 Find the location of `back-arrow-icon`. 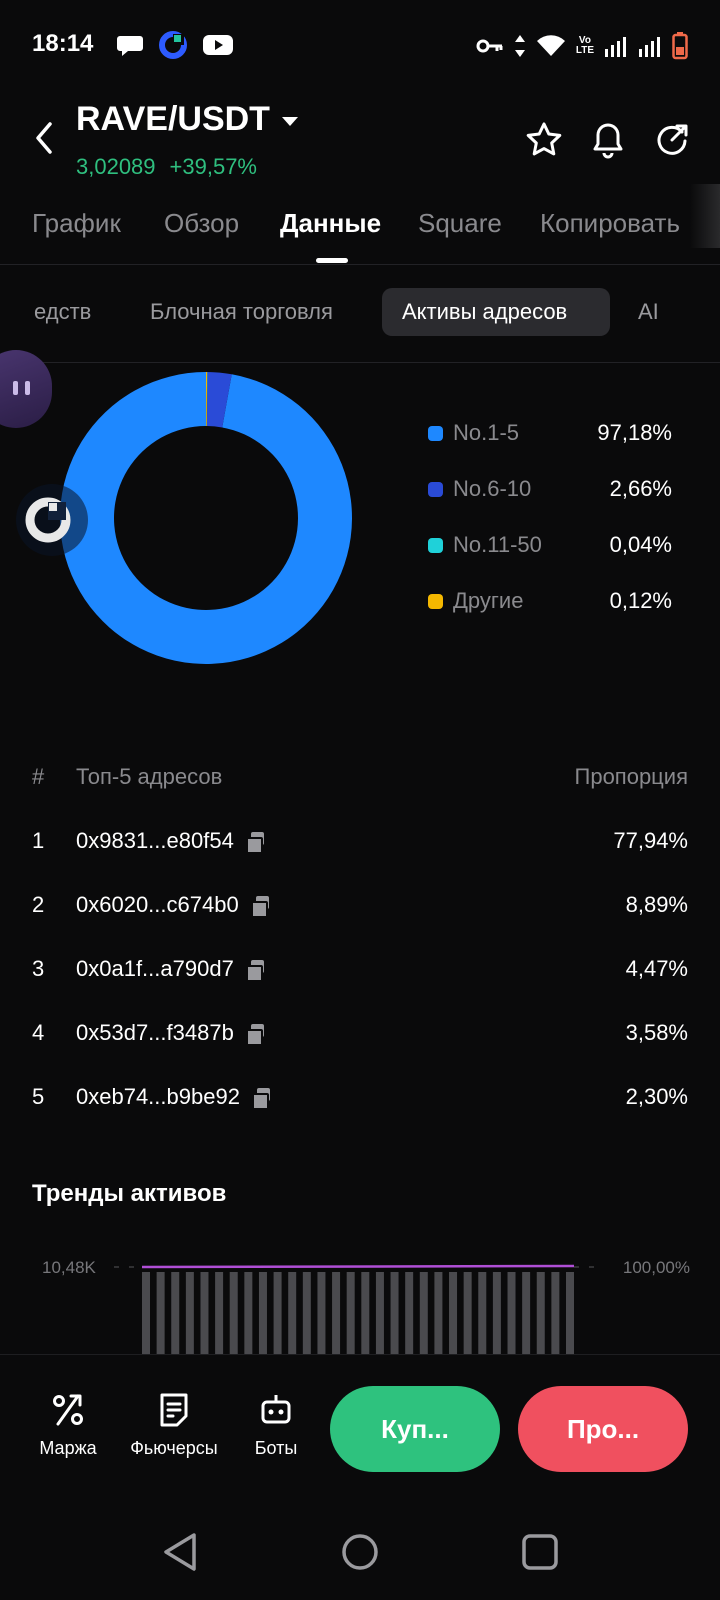

back-arrow-icon is located at coordinates (44, 138).